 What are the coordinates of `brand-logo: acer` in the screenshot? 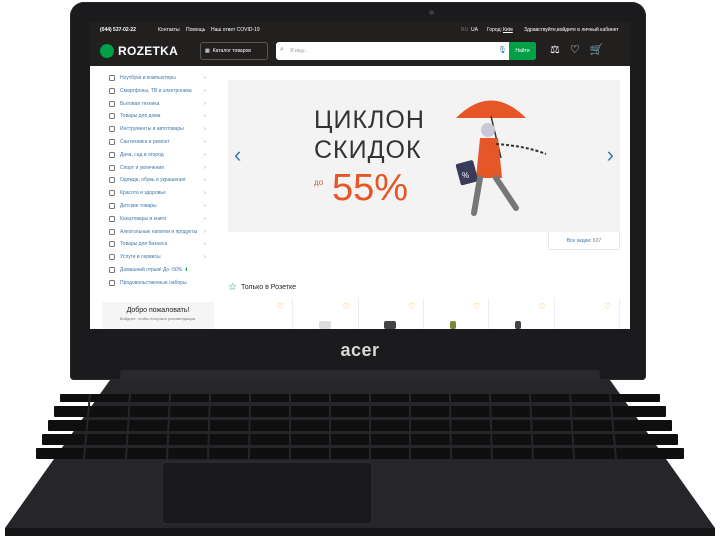 It's located at (360, 350).